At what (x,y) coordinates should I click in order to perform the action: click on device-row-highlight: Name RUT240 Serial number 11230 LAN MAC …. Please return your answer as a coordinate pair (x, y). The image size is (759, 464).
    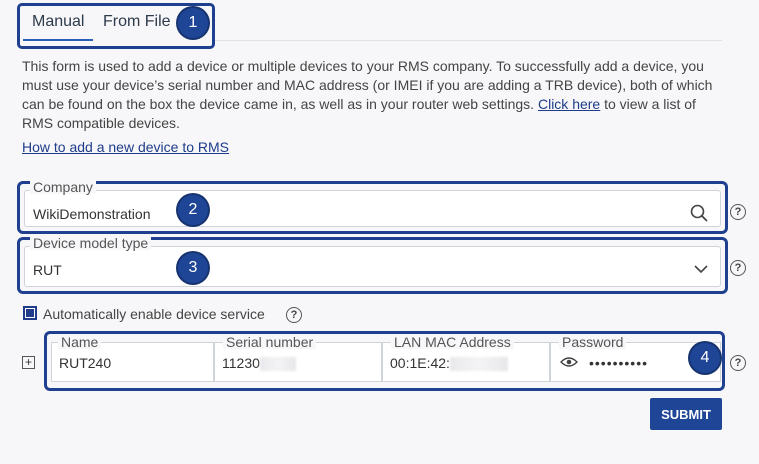
    Looking at the image, I should click on (384, 361).